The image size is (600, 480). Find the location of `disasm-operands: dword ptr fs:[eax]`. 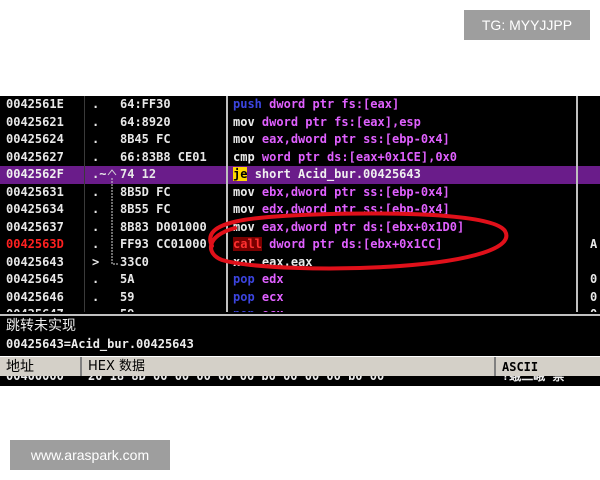

disasm-operands: dword ptr fs:[eax] is located at coordinates (334, 104).